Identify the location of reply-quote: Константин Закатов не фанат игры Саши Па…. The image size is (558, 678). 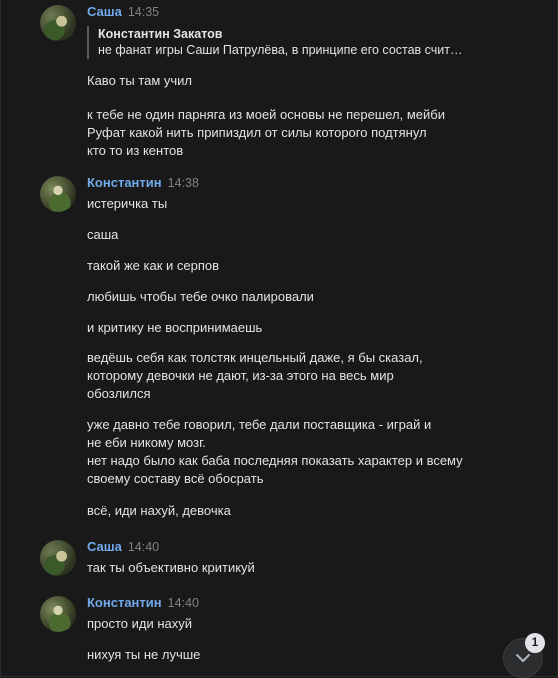
(287, 42).